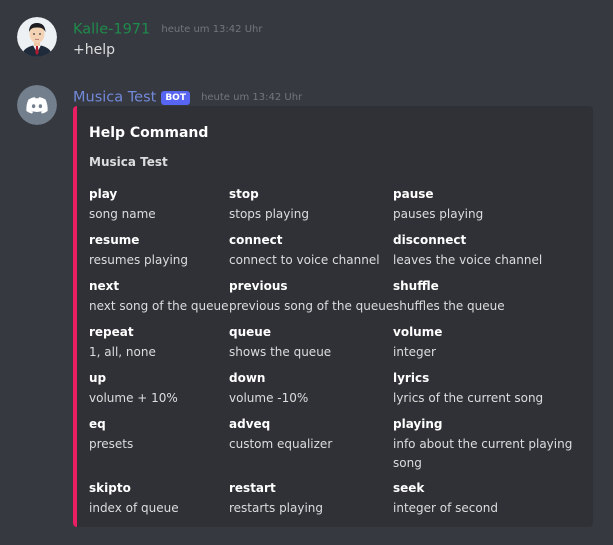 This screenshot has height=545, width=613. Describe the element at coordinates (256, 240) in the screenshot. I see `field-name: connect` at that location.